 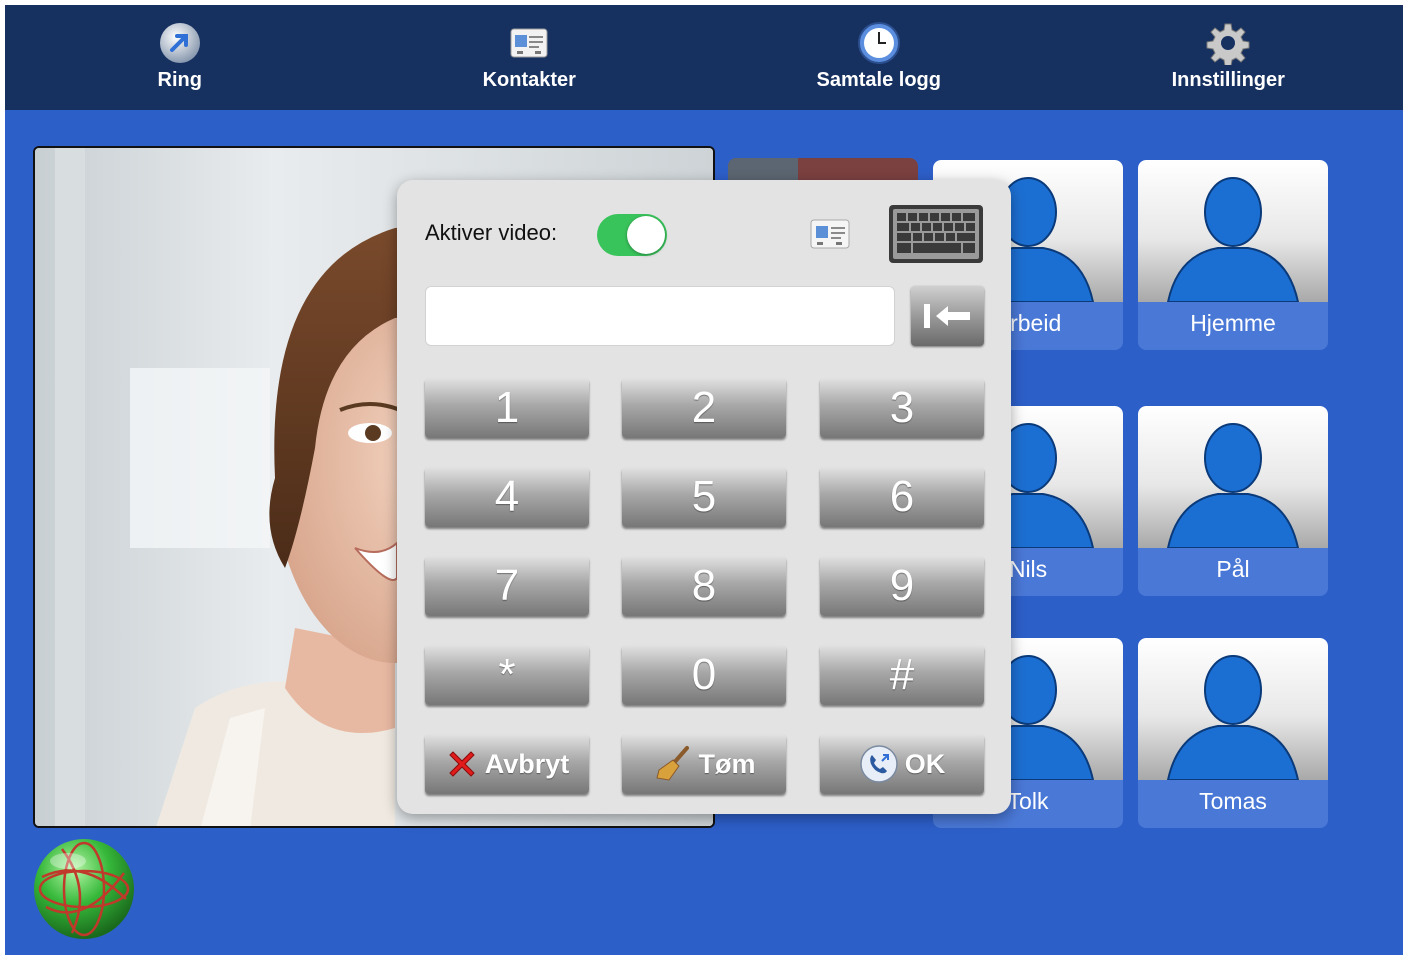 What do you see at coordinates (878, 80) in the screenshot?
I see `nav-call-log-label: Samtale logg` at bounding box center [878, 80].